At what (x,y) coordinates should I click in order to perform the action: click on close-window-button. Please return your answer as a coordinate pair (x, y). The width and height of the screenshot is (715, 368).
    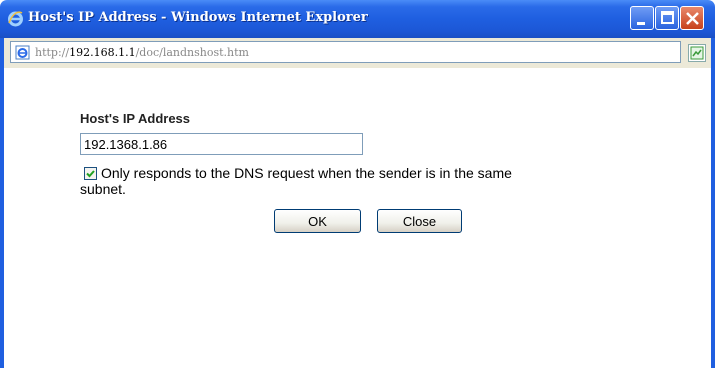
    Looking at the image, I should click on (692, 18).